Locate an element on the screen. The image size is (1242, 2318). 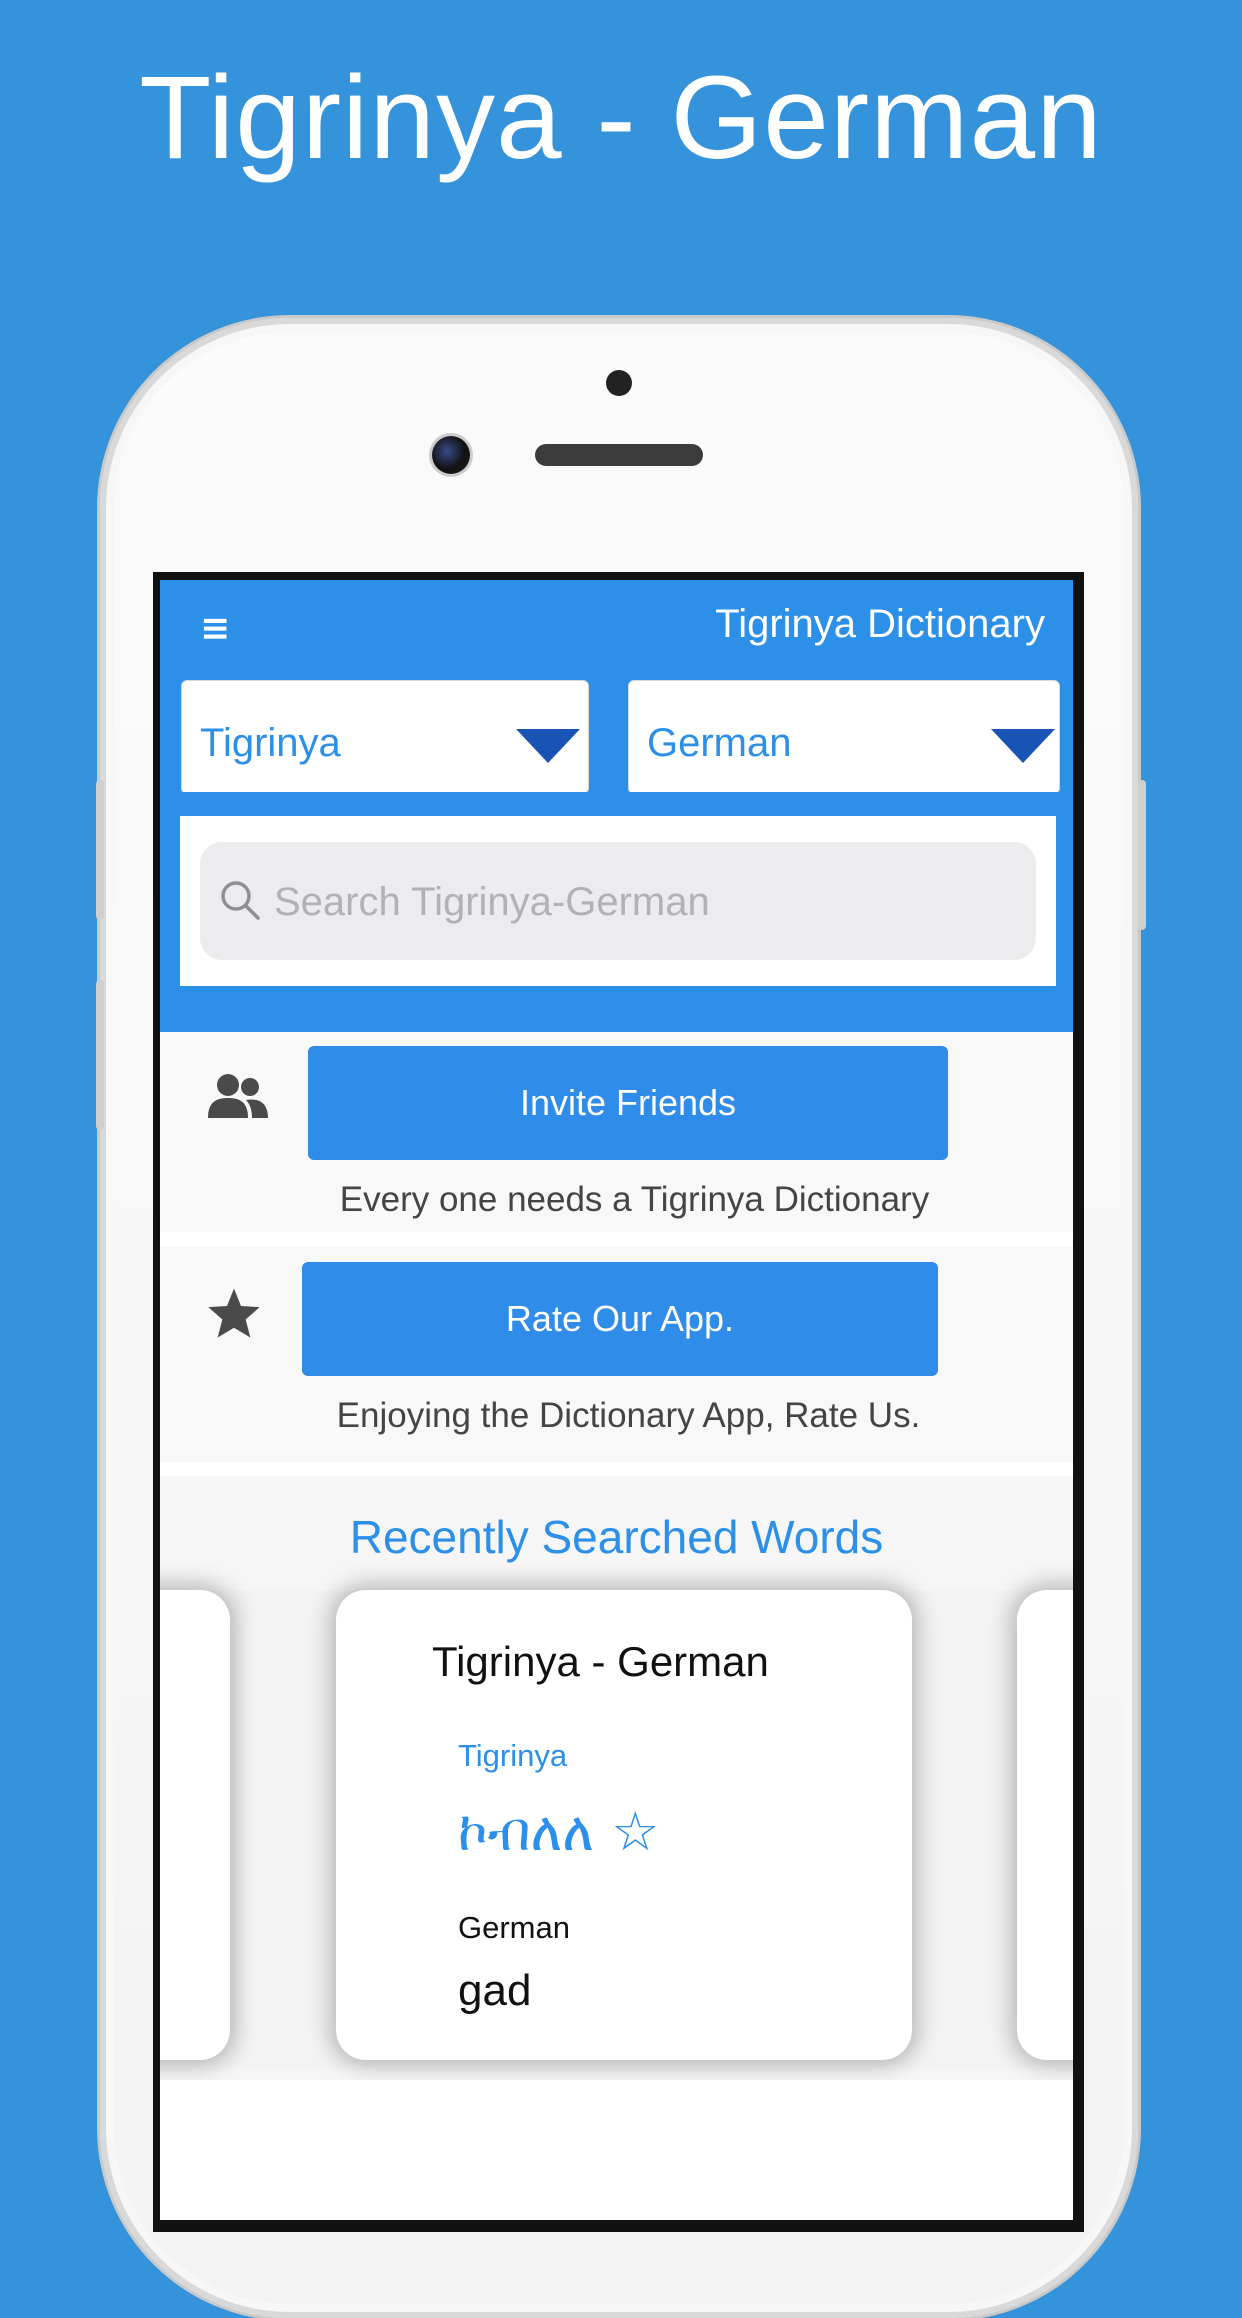
target-language-dropdown: German is located at coordinates (844, 737).